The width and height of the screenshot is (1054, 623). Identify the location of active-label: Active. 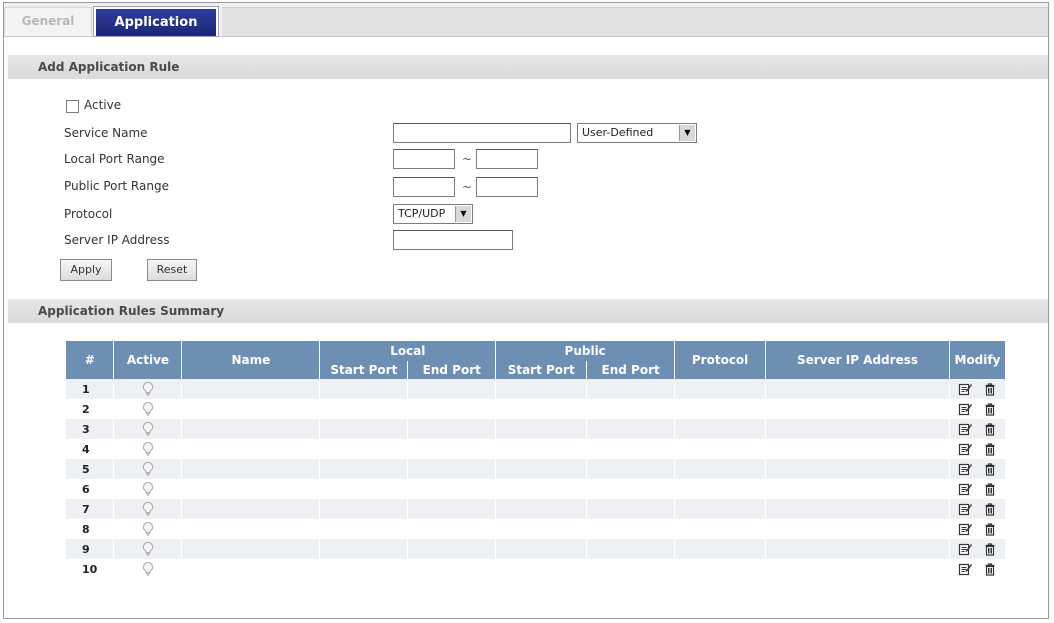
(103, 105).